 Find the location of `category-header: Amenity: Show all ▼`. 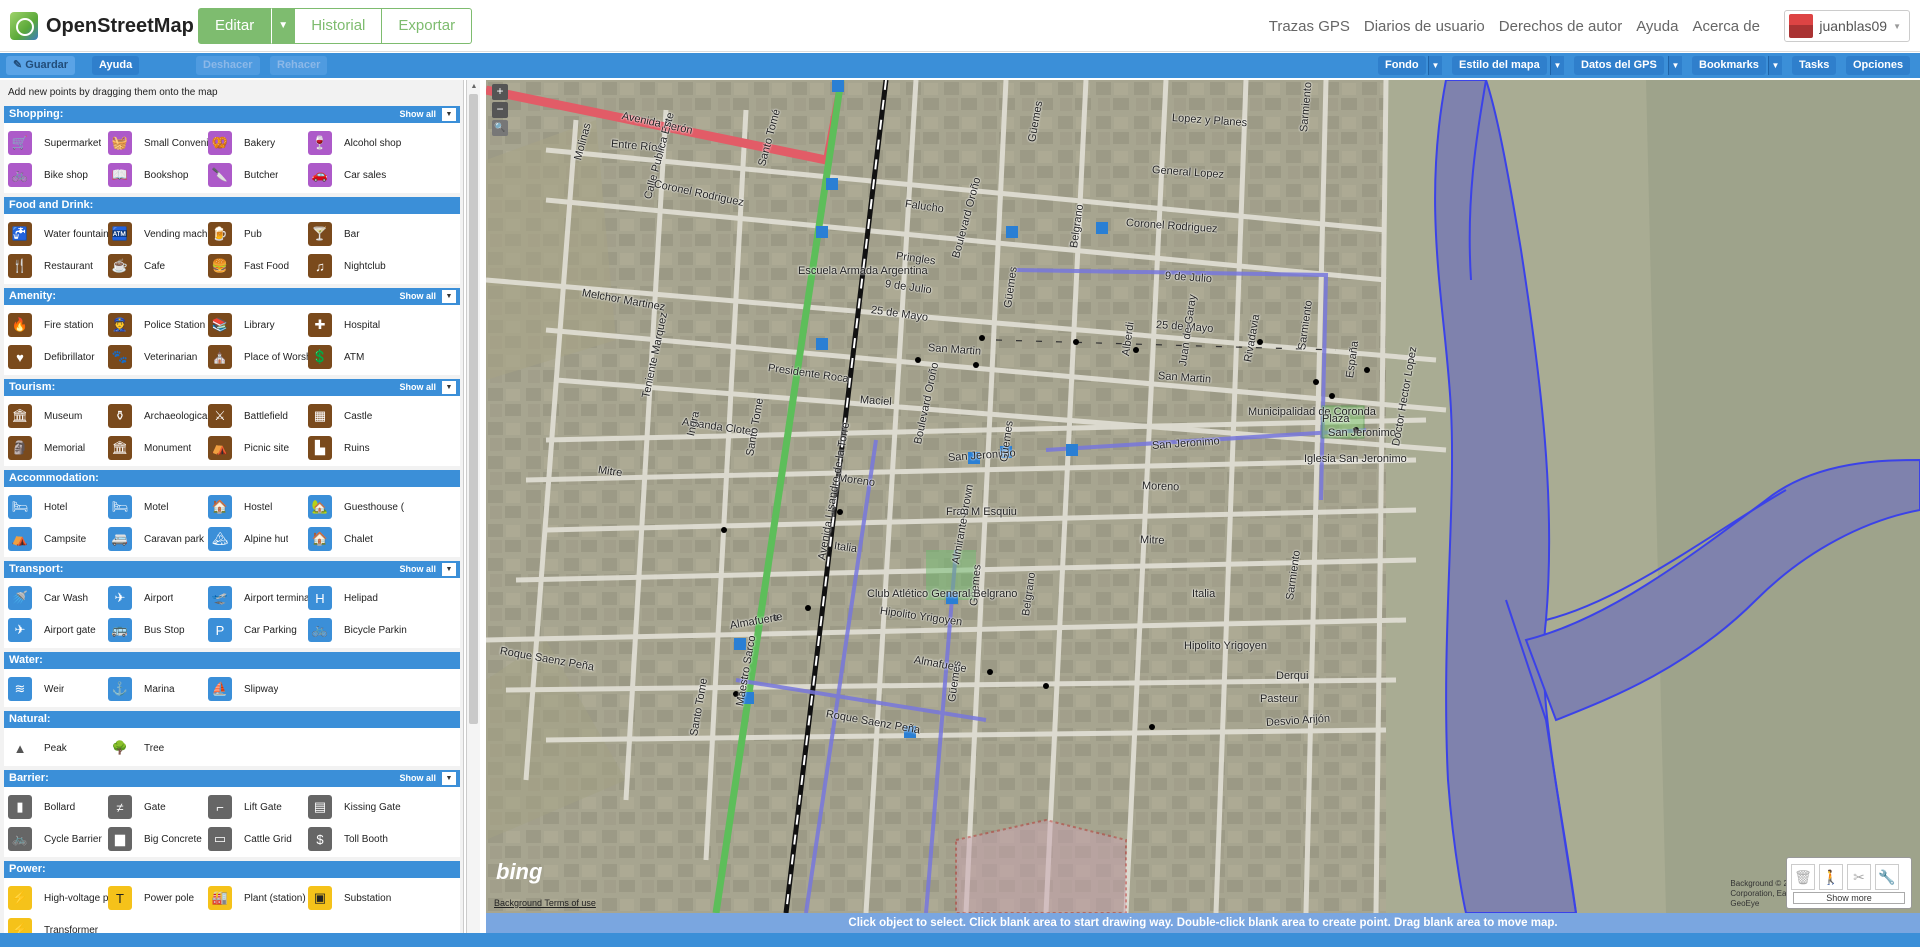

category-header: Amenity: Show all ▼ is located at coordinates (232, 296).